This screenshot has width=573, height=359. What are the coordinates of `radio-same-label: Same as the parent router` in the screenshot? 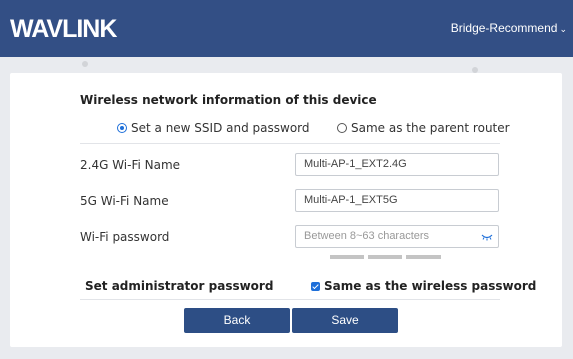 It's located at (430, 128).